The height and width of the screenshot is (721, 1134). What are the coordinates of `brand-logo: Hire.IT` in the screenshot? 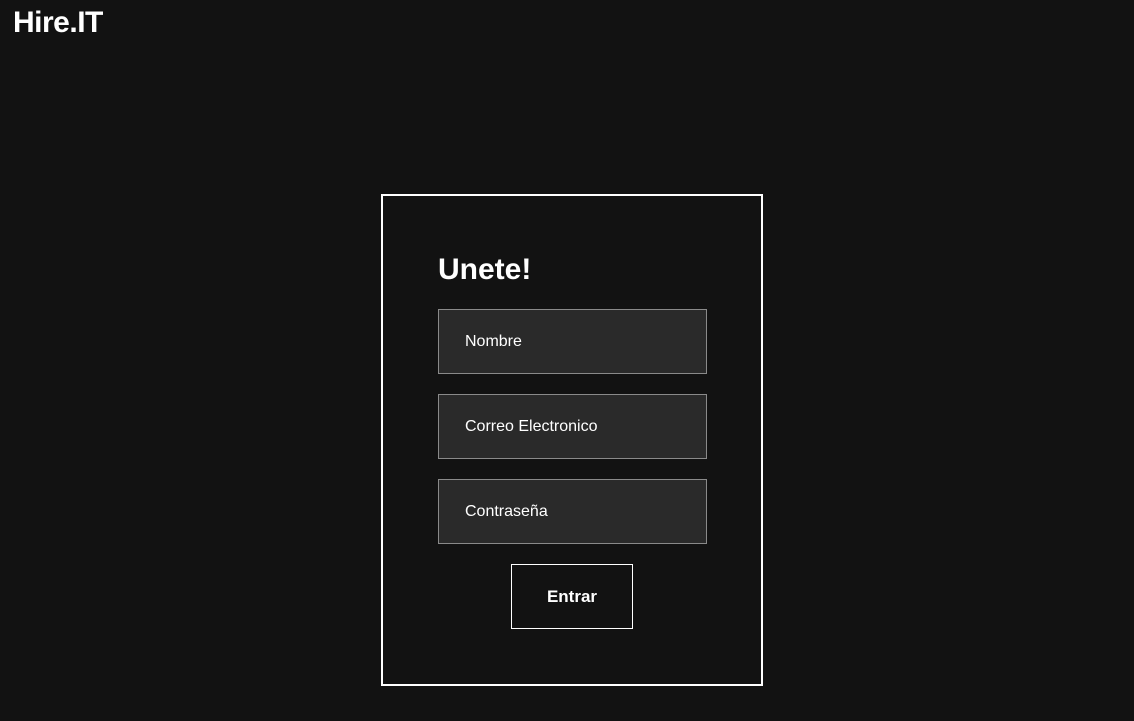 It's located at (58, 22).